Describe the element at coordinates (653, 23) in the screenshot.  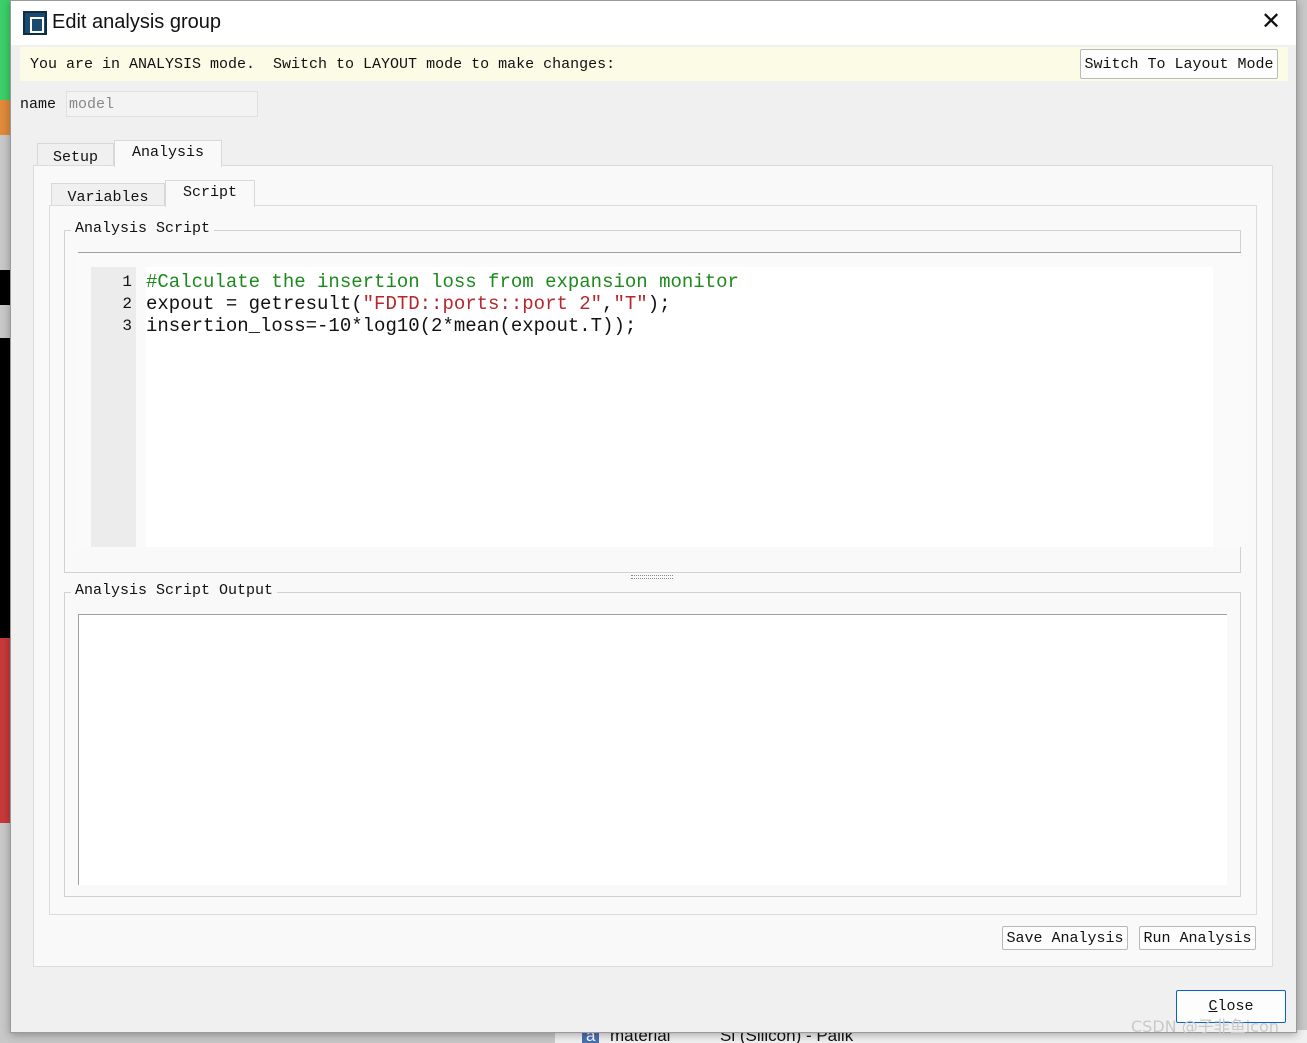
I see `title-bar: Edit analysis group ✕` at that location.